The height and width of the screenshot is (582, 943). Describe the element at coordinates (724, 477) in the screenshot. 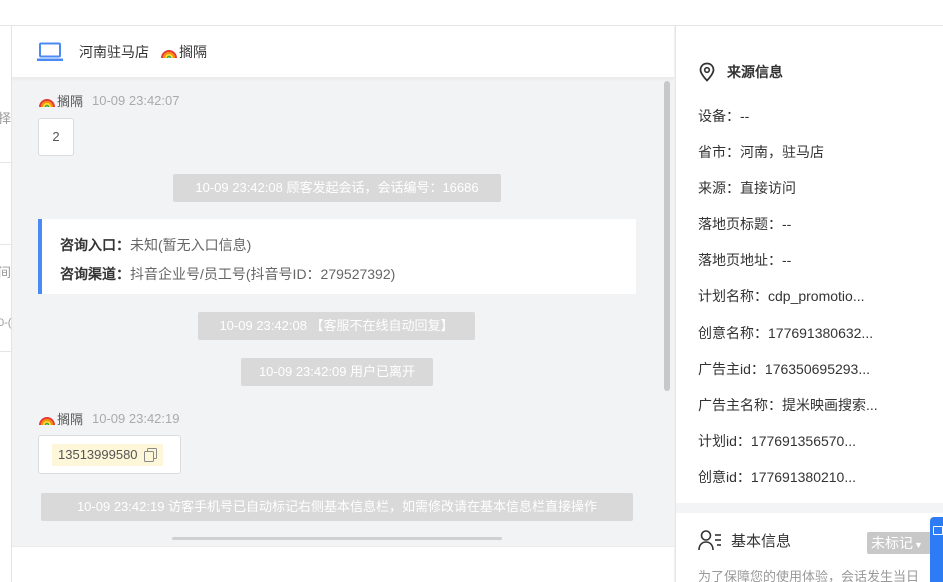

I see `field-label: 创意id：` at that location.